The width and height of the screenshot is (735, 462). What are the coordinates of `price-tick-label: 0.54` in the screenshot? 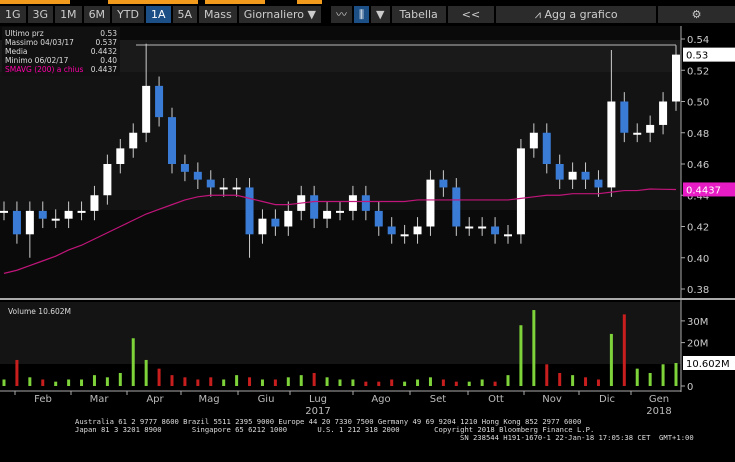 It's located at (698, 40).